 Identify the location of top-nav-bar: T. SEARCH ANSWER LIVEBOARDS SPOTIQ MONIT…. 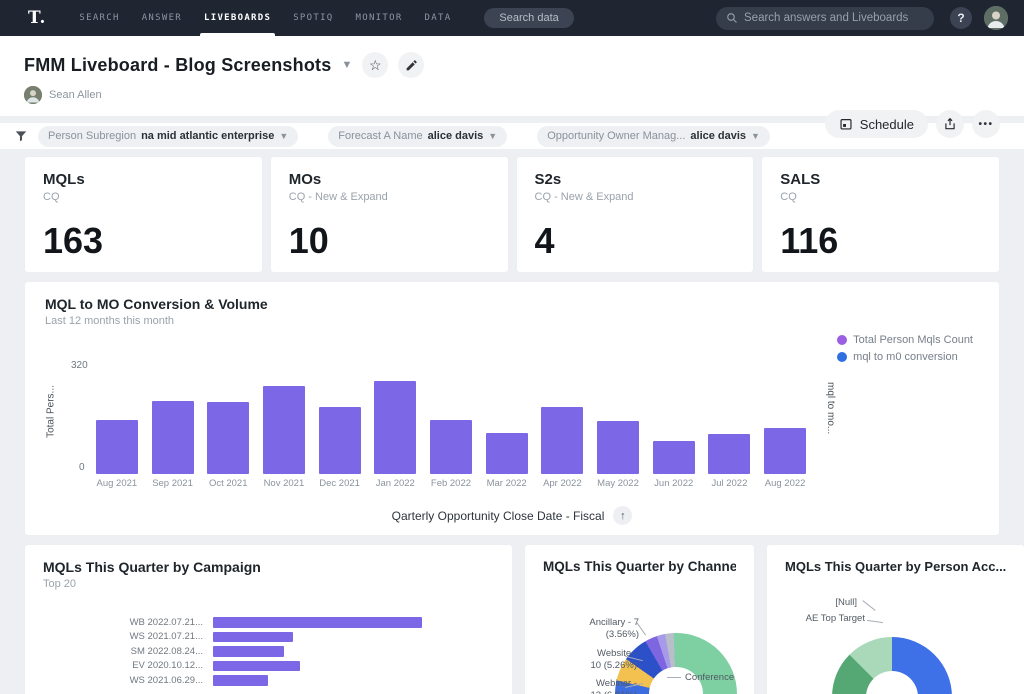
(512, 18).